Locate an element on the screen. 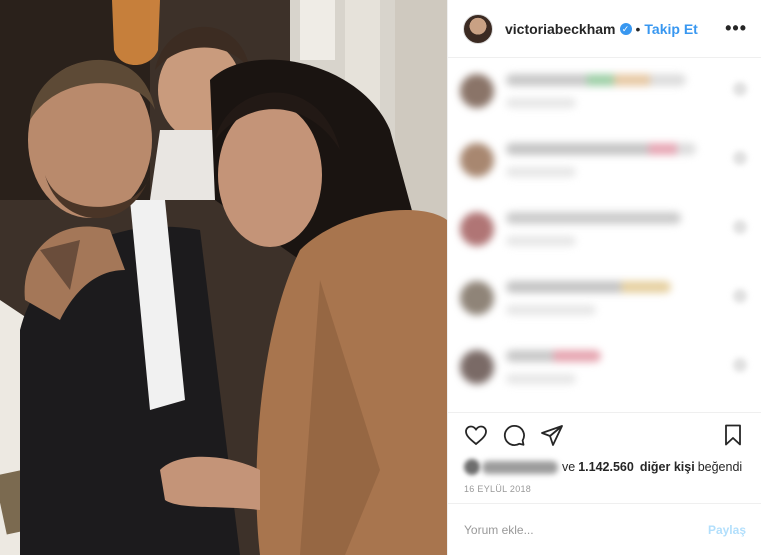 This screenshot has width=761, height=555. post-date: 16 EYLÜL 2018 is located at coordinates (604, 489).